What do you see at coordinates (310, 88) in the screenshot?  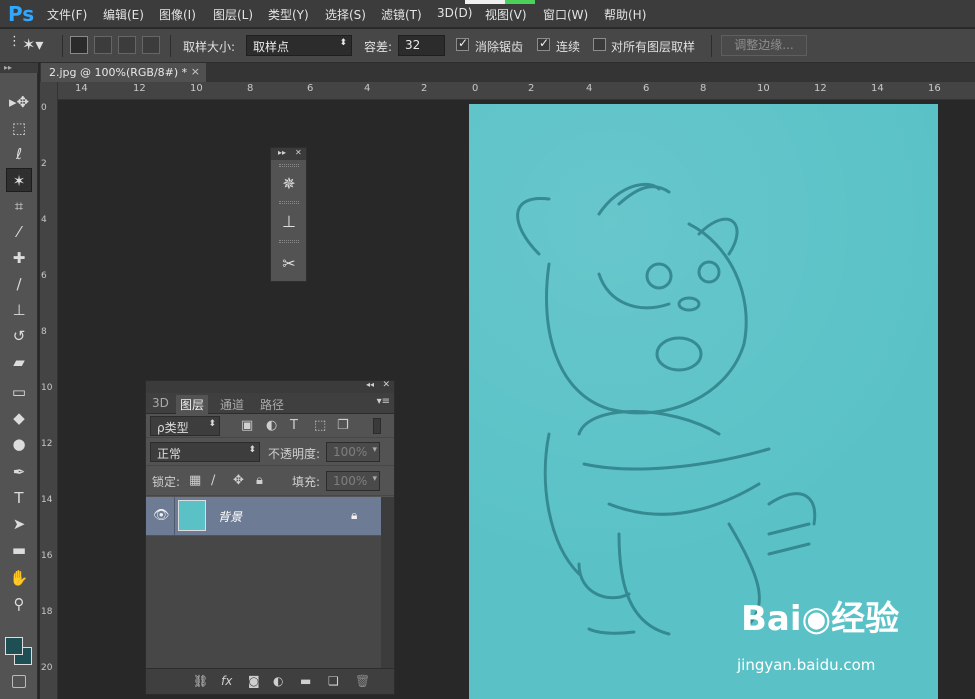 I see `ruler-label: 6` at bounding box center [310, 88].